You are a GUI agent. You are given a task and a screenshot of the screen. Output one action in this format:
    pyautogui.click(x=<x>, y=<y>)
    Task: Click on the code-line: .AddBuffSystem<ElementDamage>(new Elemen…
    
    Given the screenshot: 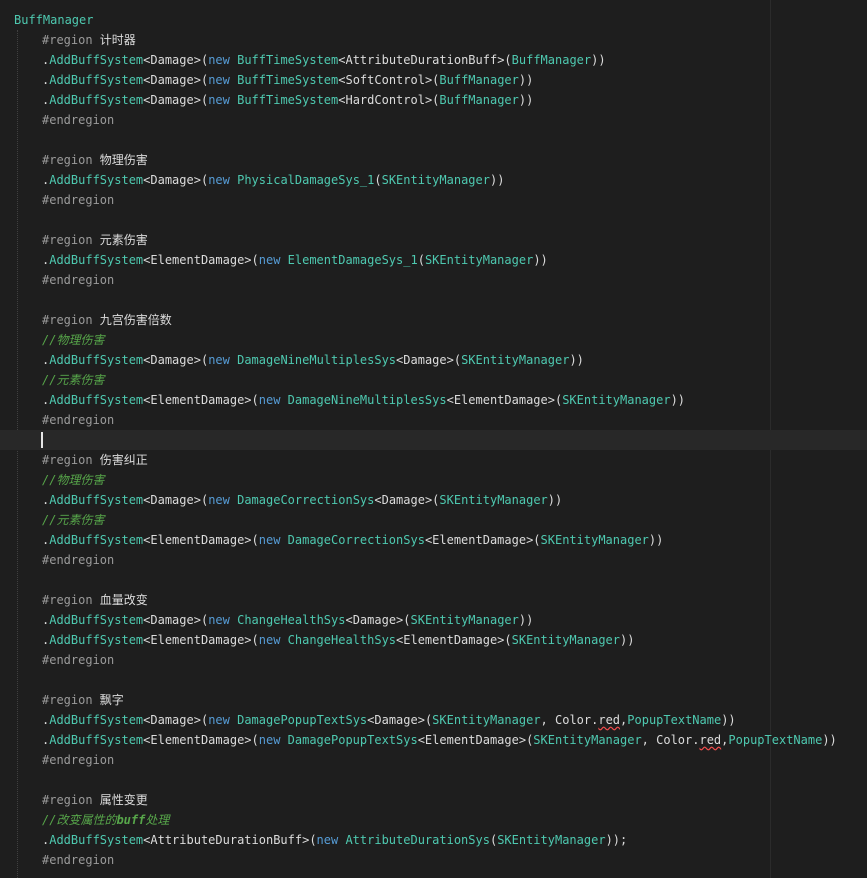 What is the action you would take?
    pyautogui.click(x=274, y=260)
    